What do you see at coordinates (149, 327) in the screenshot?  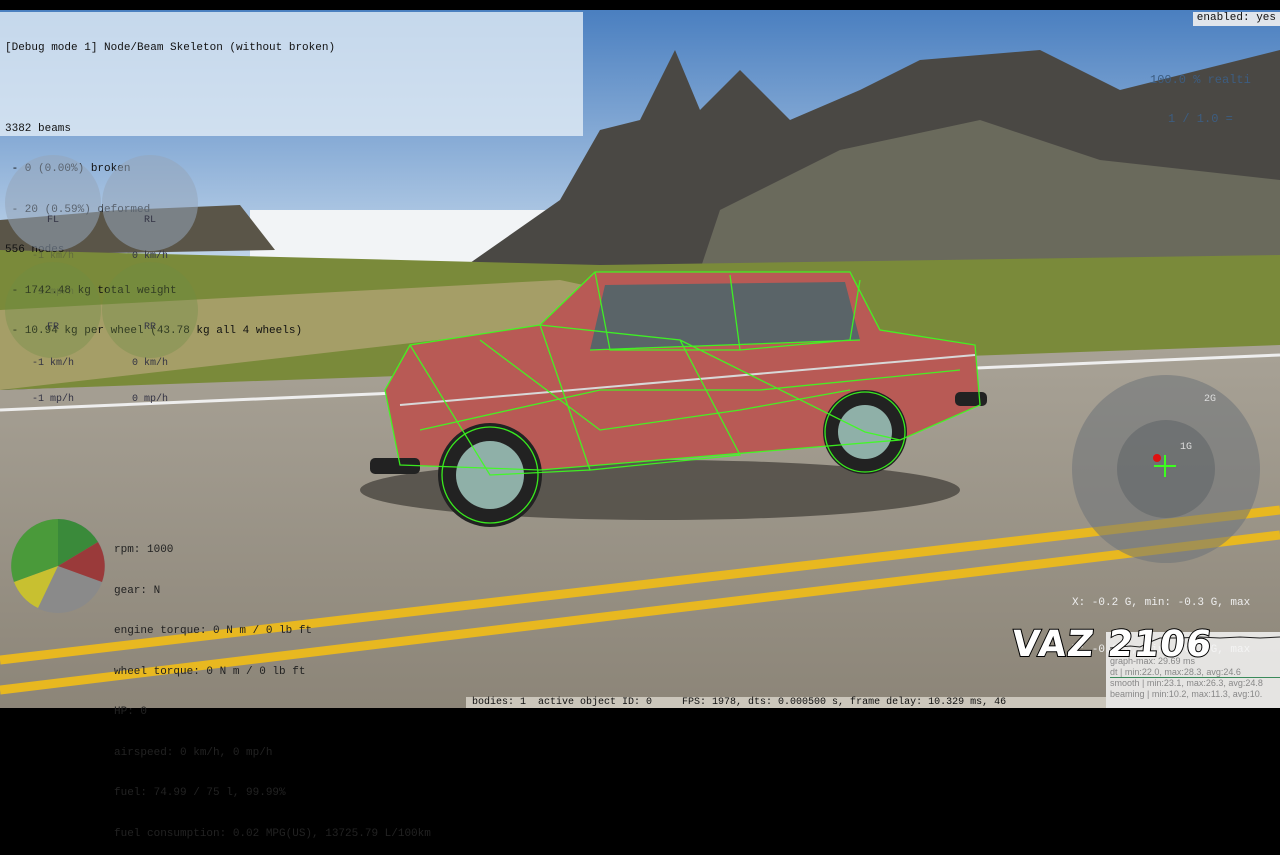 I see `wheel-label: RR` at bounding box center [149, 327].